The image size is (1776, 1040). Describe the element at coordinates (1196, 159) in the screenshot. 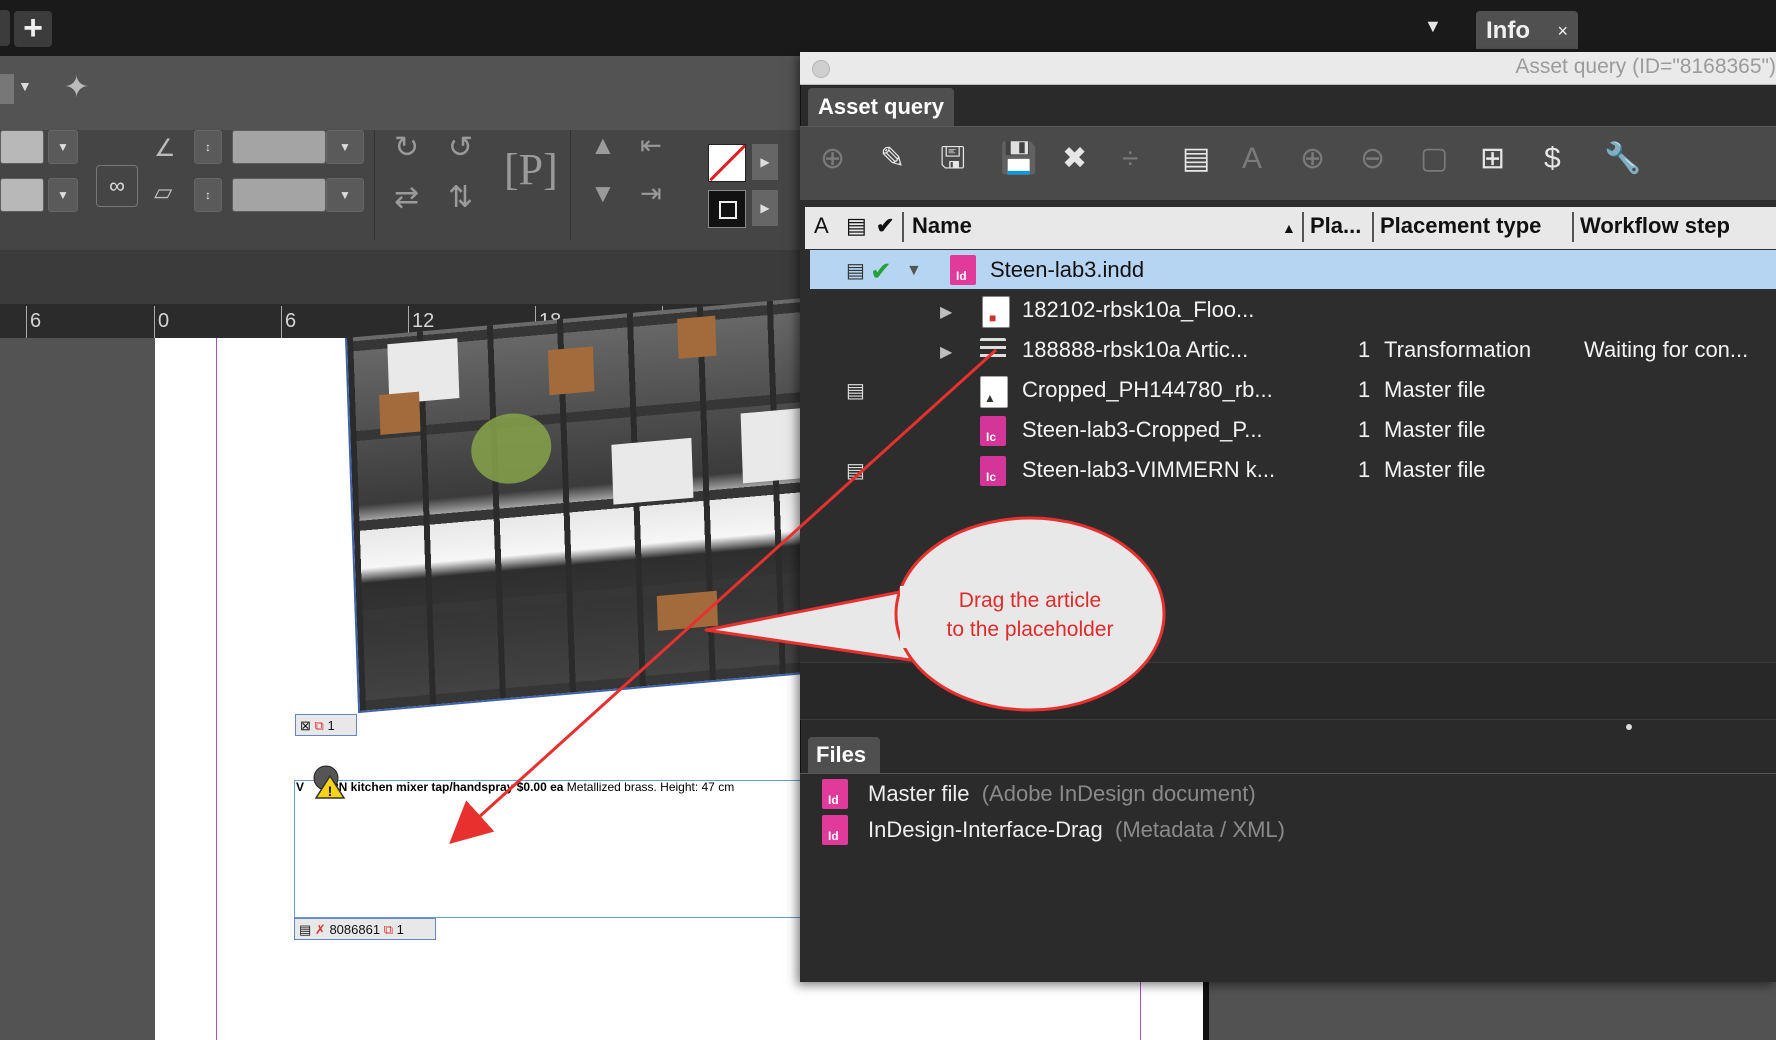

I see `list-icon: ▤` at that location.